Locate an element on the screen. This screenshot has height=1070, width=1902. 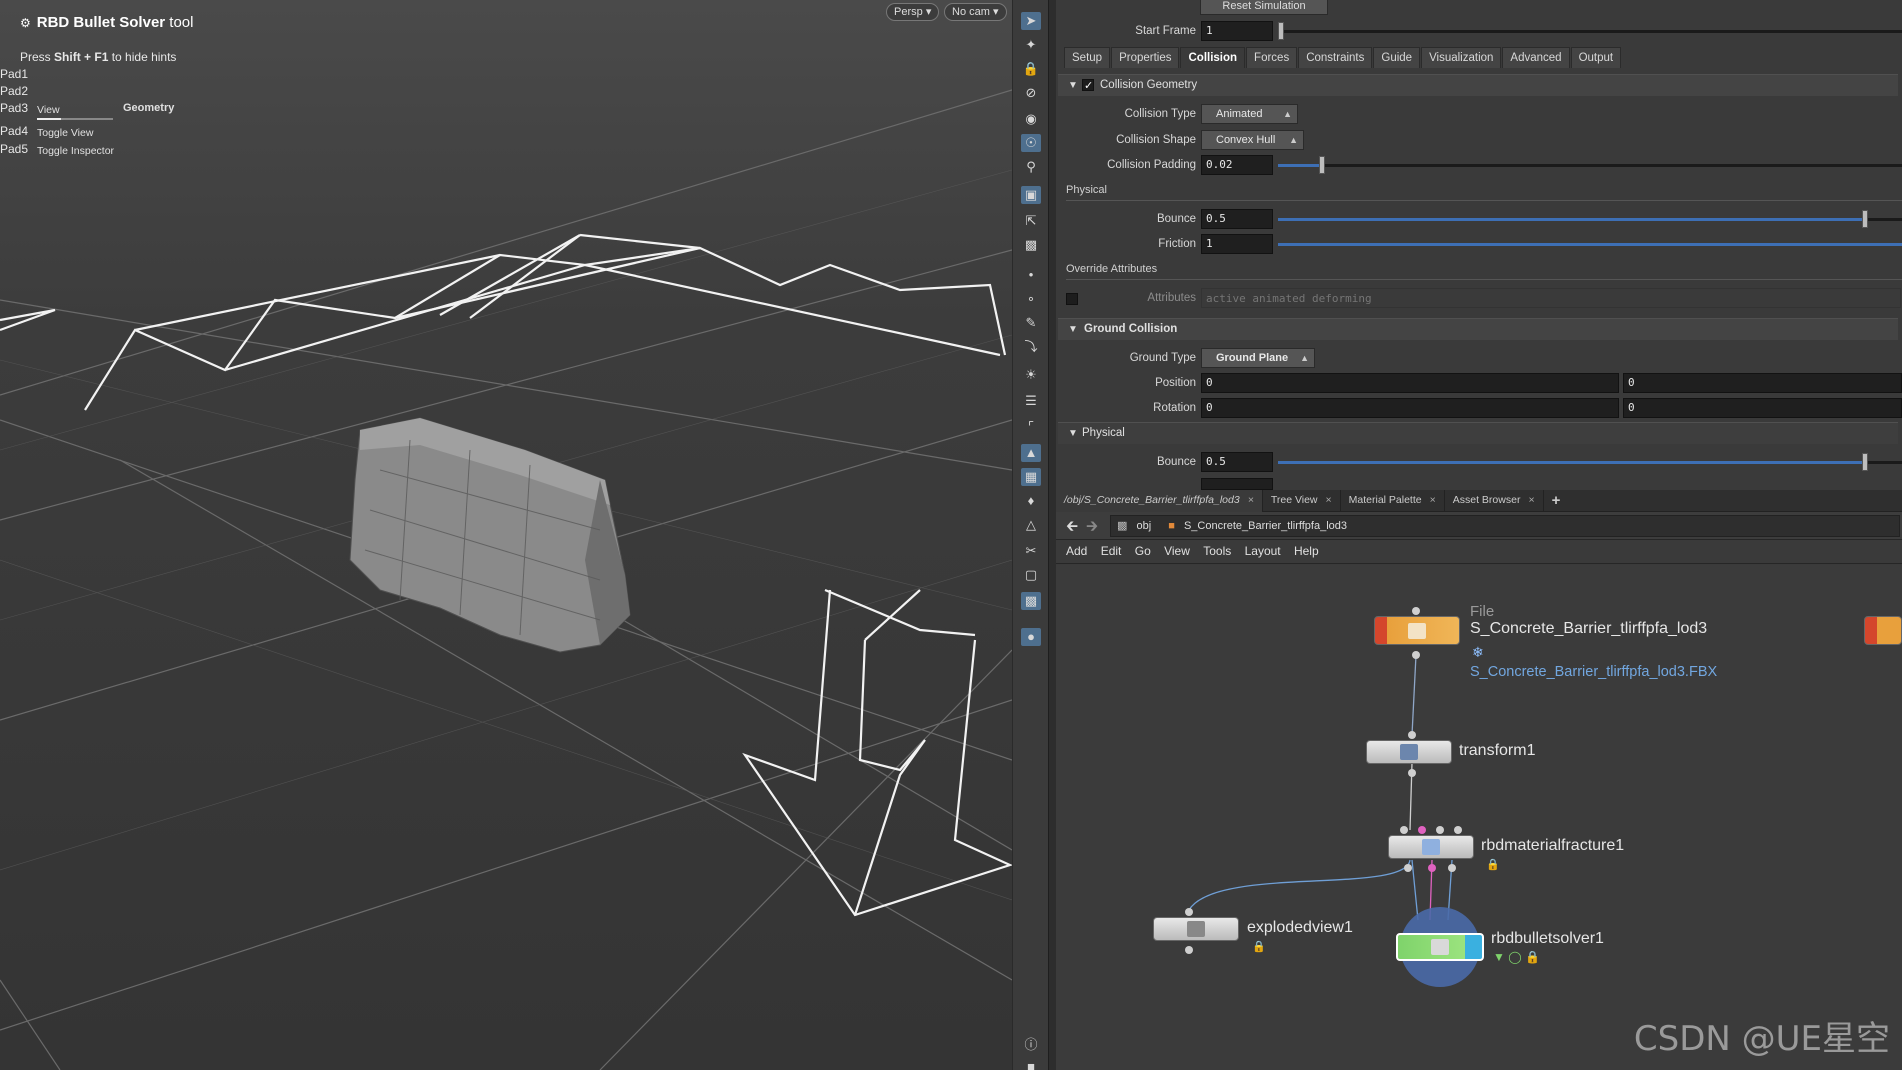
layers-icon: ☰ is located at coordinates (1031, 401).